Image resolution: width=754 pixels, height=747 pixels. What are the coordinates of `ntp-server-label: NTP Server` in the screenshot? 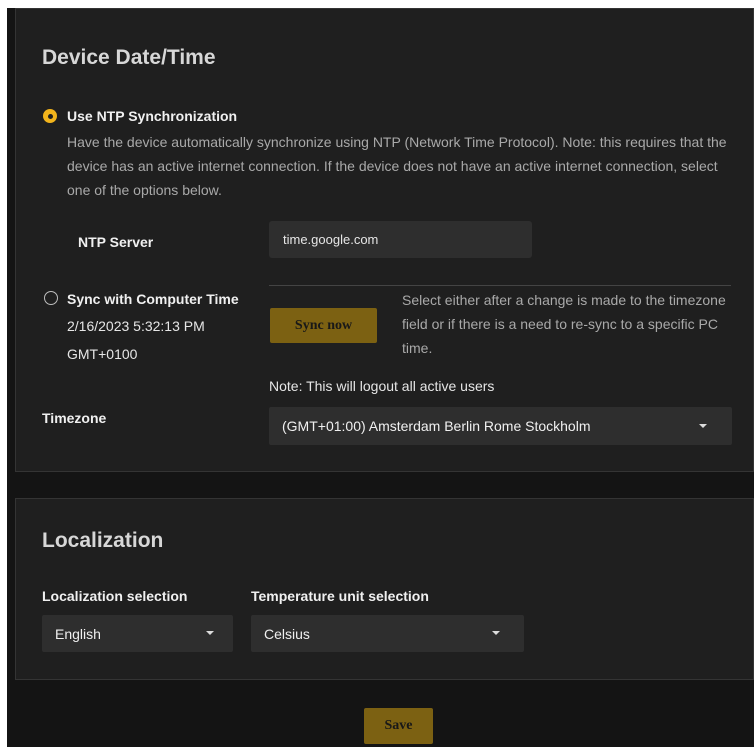 It's located at (116, 242).